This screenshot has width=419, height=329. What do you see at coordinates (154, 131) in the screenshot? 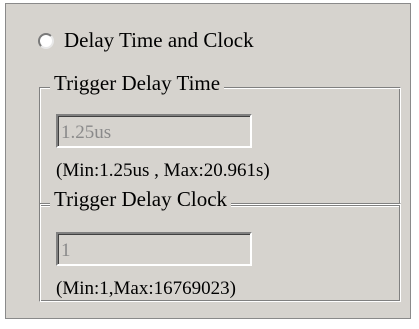
I see `trigger-delay-time-input: 1.25us` at bounding box center [154, 131].